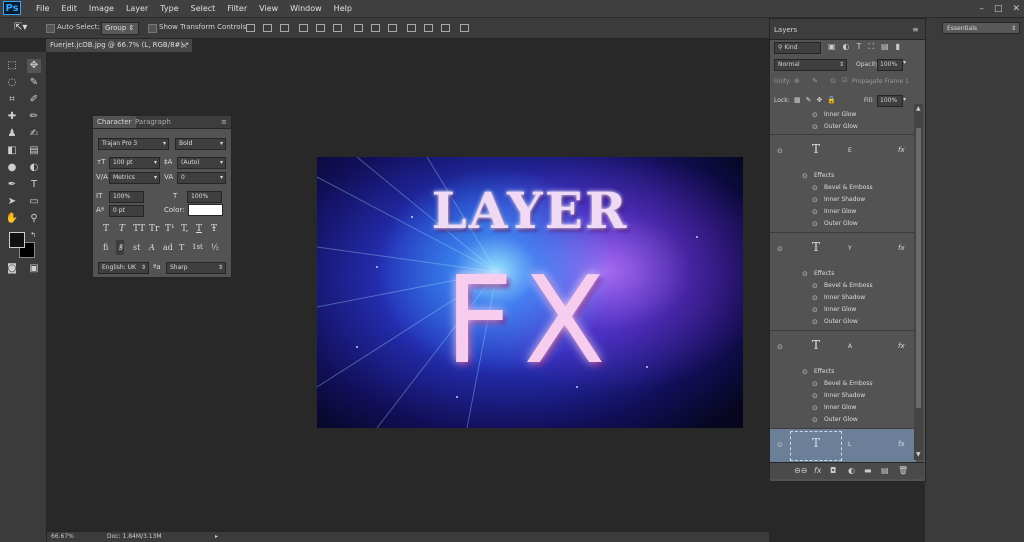  I want to click on distribute-right-icon, so click(445, 28).